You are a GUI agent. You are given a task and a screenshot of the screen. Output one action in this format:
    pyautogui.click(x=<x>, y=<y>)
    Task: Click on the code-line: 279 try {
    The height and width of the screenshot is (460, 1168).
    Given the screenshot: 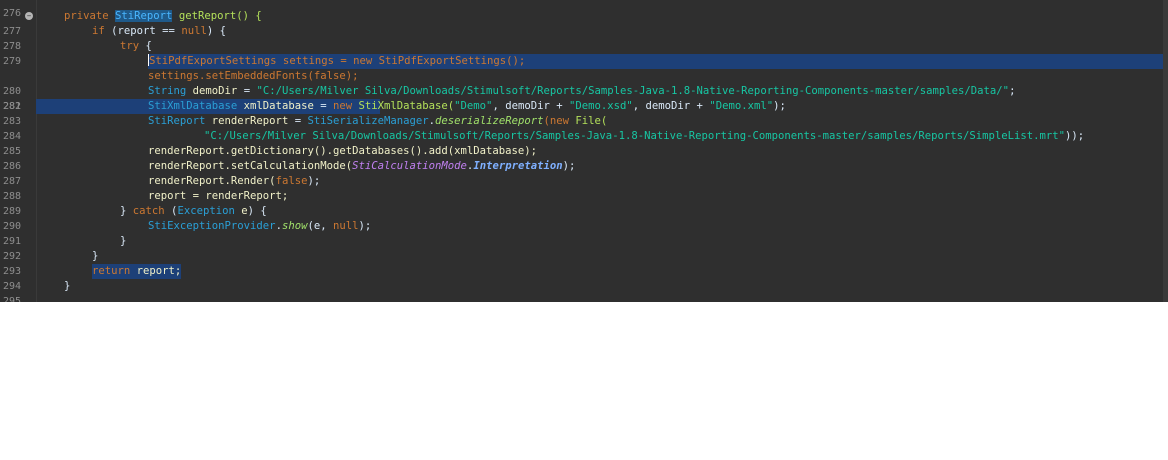 What is the action you would take?
    pyautogui.click(x=581, y=53)
    